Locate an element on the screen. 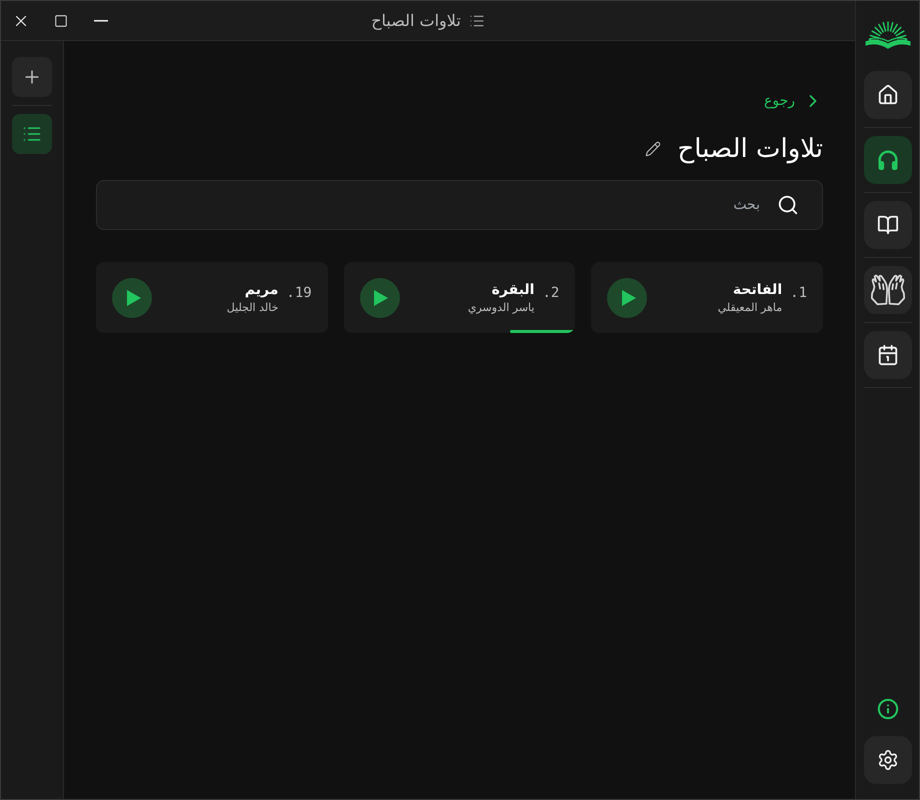  reciter-name: ماهر المعيقلي is located at coordinates (750, 308).